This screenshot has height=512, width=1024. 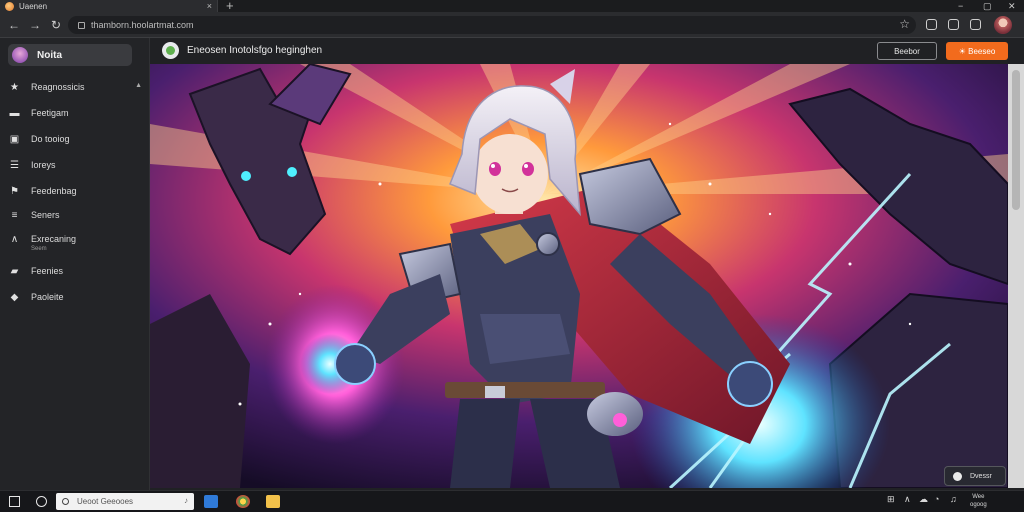 I want to click on sidebar-item-1: ★ Reagnossicis ▲, so click(x=75, y=87).